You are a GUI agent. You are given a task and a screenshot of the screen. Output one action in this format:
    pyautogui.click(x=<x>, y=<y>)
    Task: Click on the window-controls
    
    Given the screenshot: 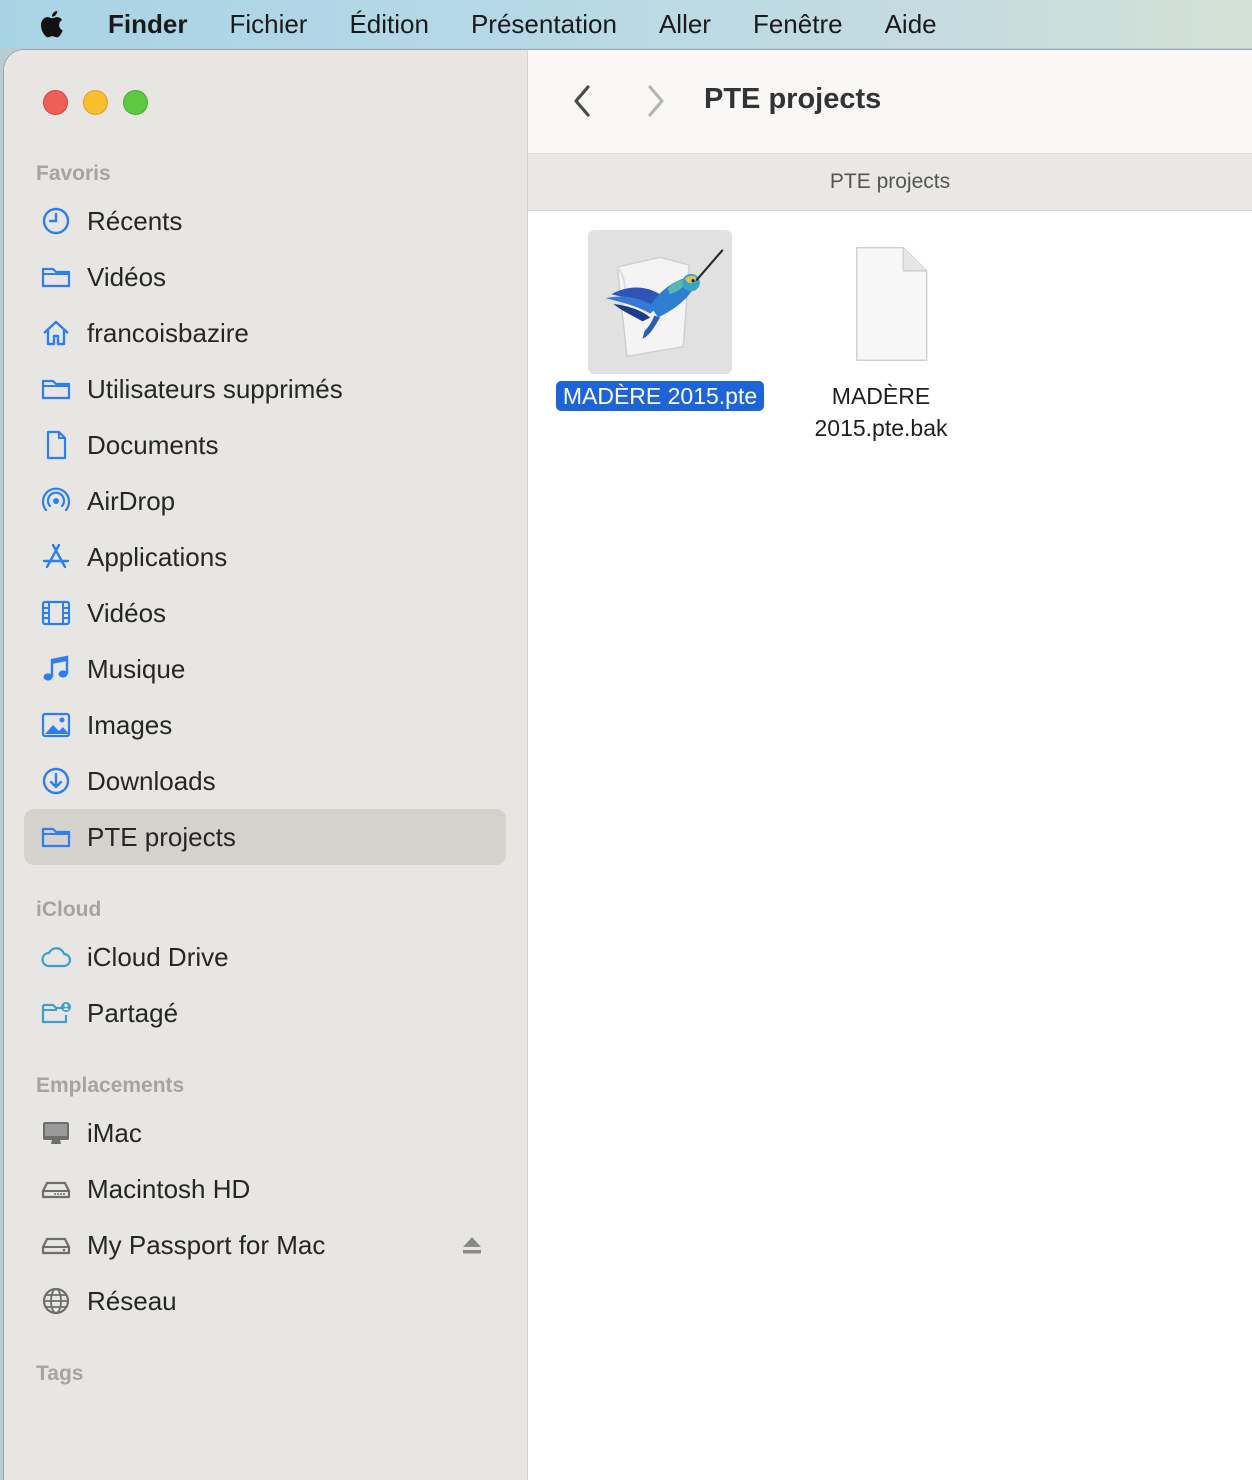 What is the action you would take?
    pyautogui.click(x=95, y=102)
    